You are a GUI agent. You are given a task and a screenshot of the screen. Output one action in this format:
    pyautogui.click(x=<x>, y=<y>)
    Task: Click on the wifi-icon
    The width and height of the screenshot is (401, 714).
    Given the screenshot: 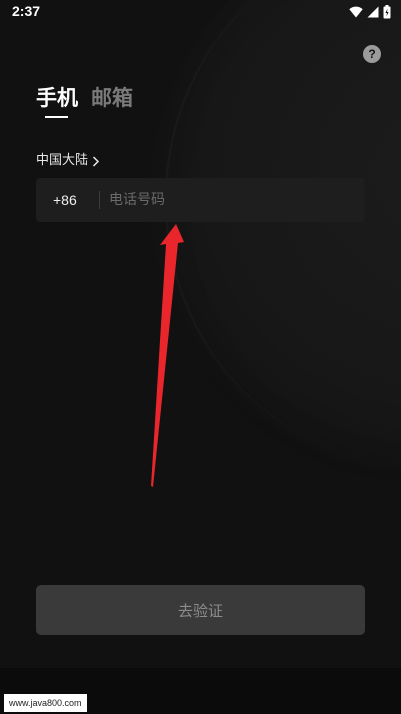 What is the action you would take?
    pyautogui.click(x=356, y=12)
    